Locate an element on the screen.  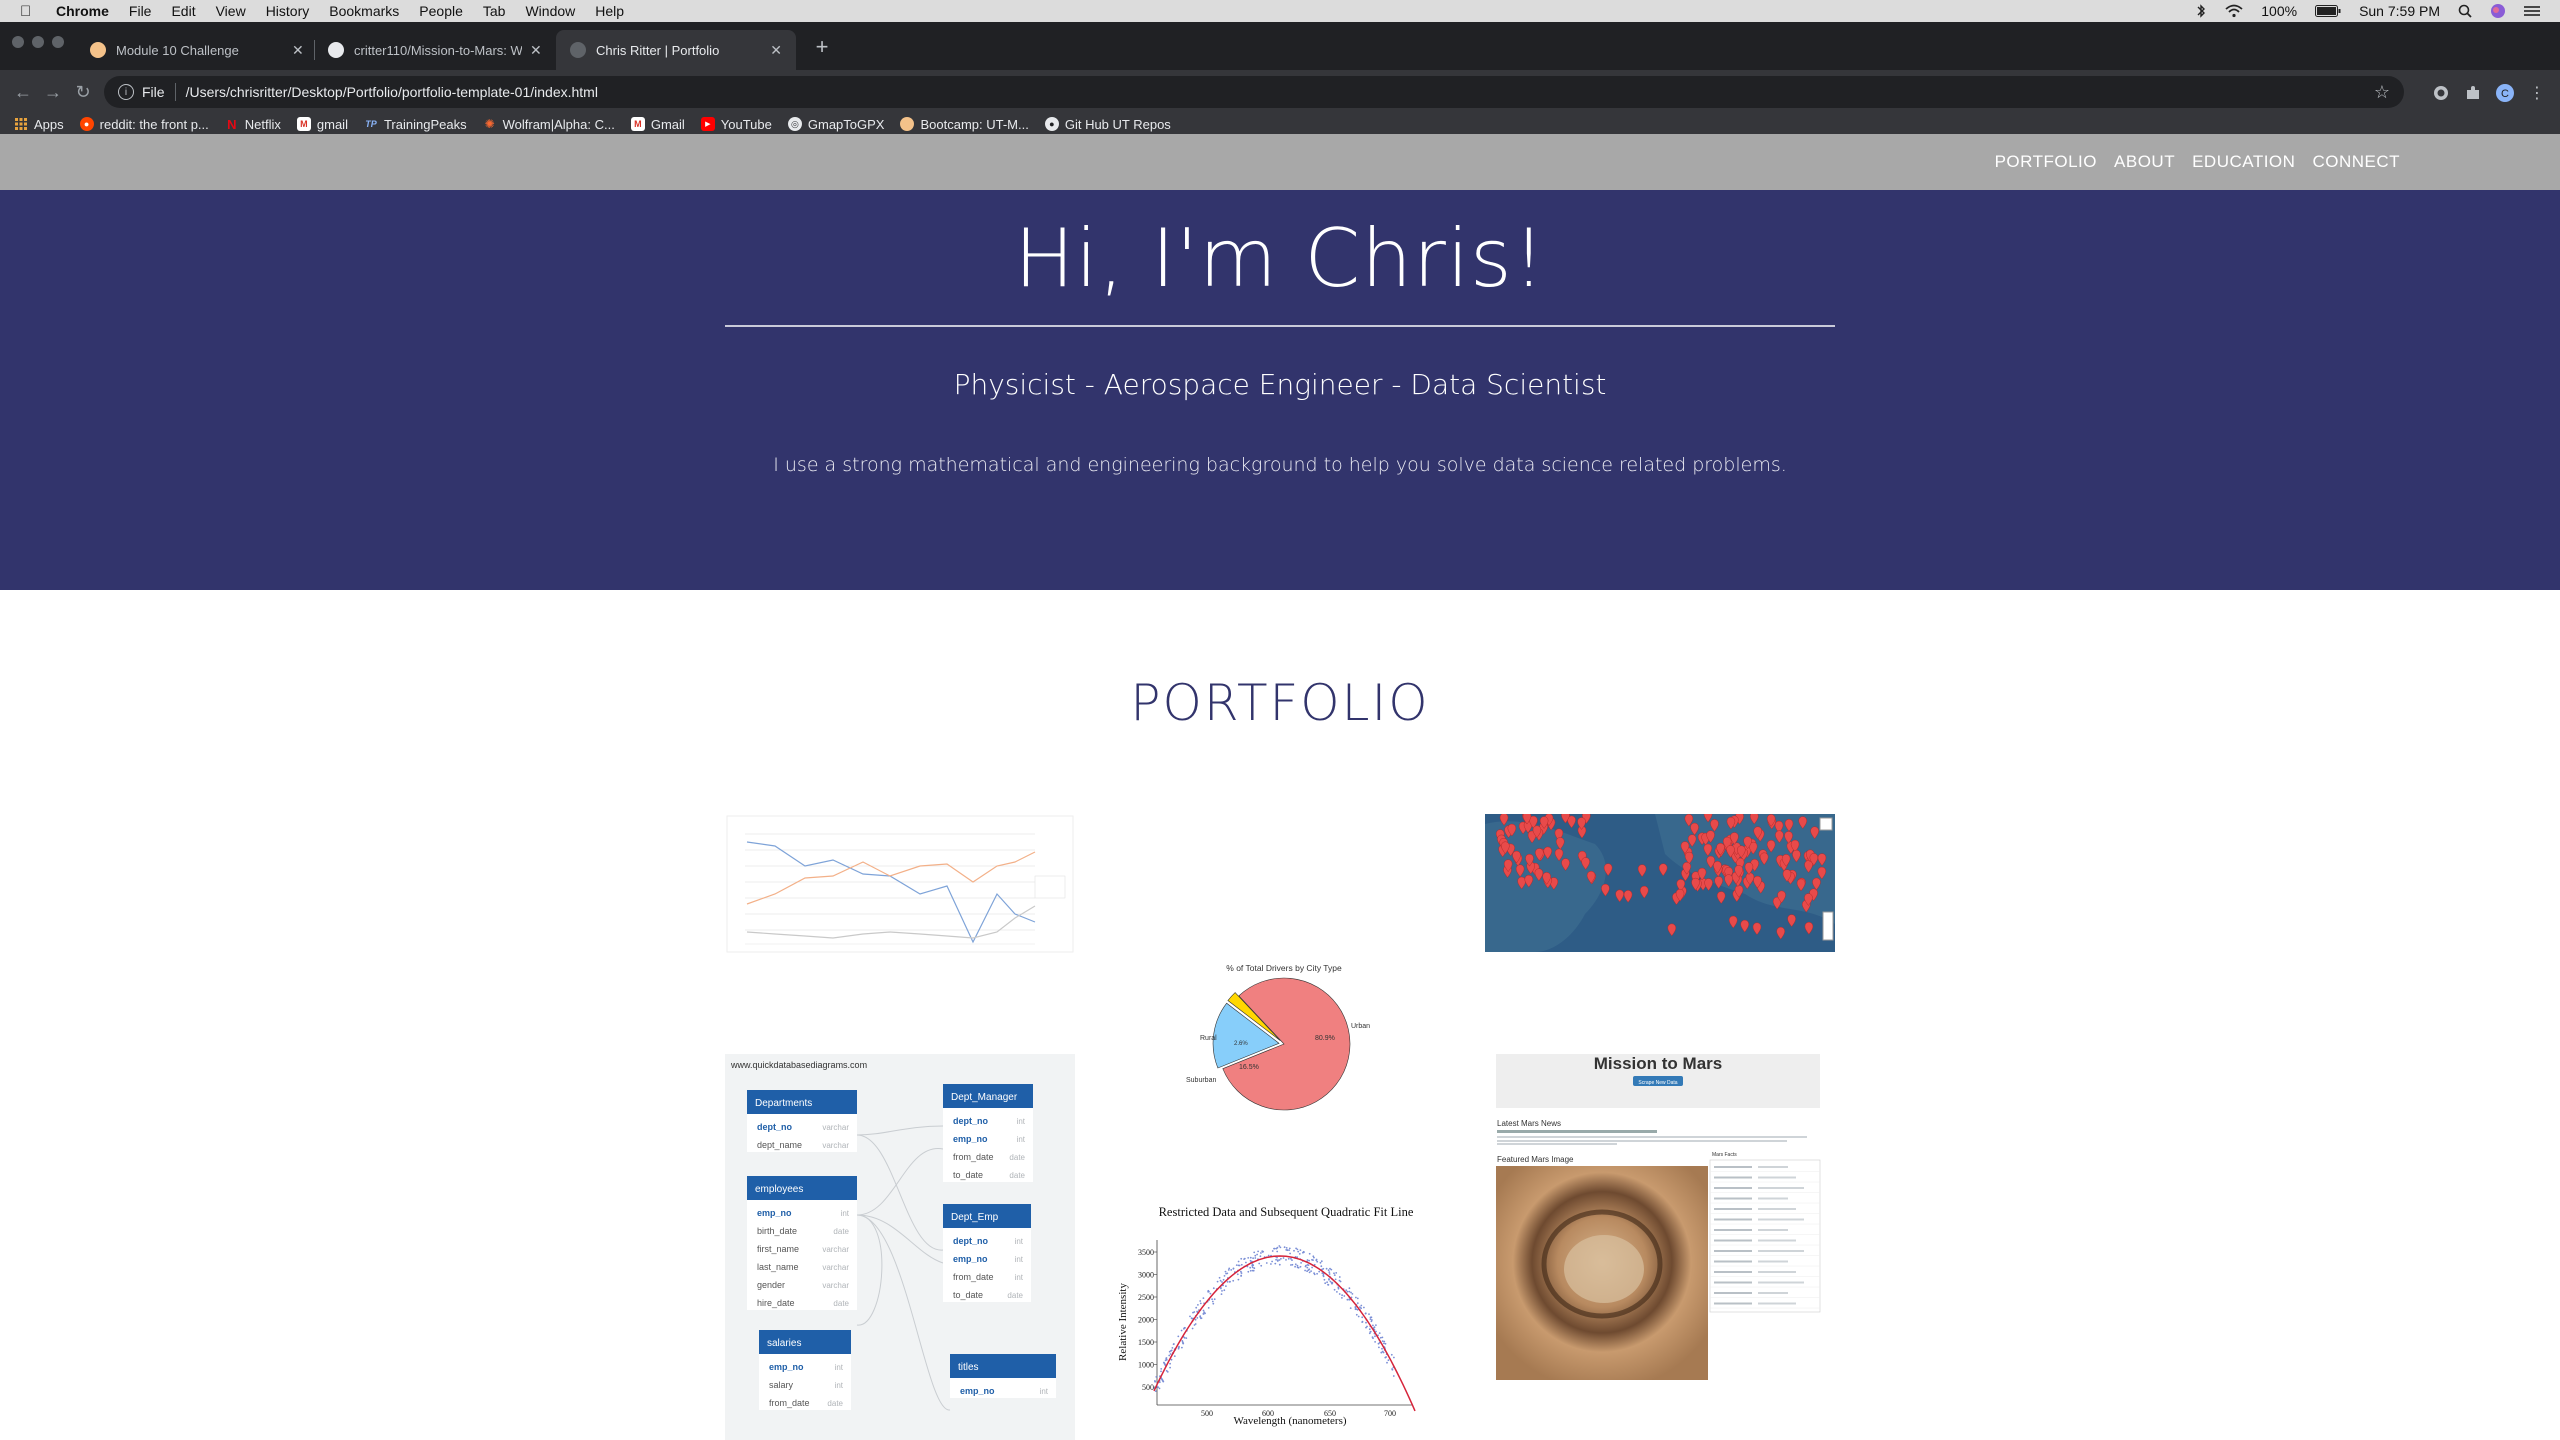
menu-window: Window is located at coordinates (550, 11).